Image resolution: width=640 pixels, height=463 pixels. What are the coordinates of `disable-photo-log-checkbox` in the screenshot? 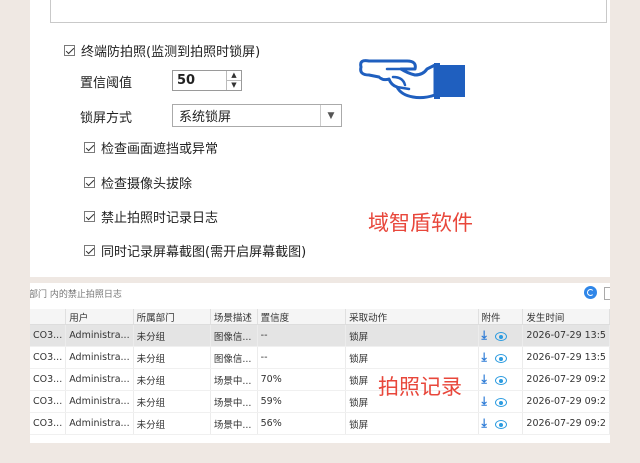 It's located at (89, 216).